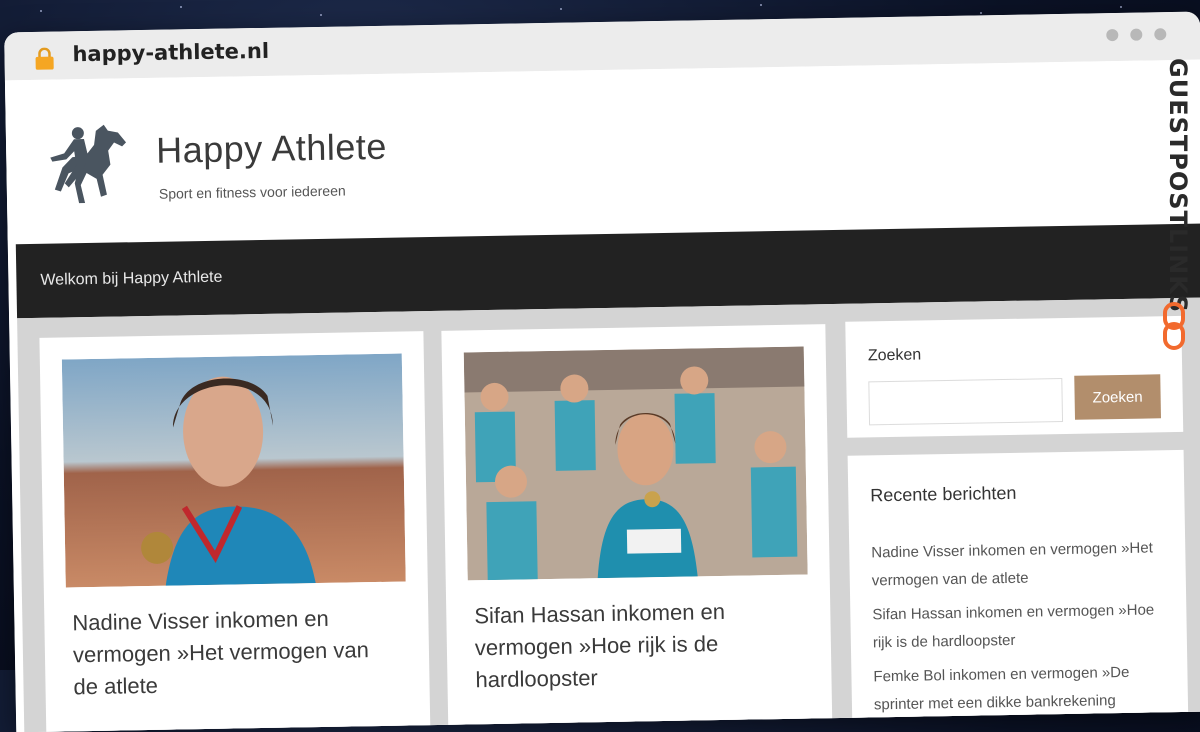 This screenshot has width=1200, height=732. What do you see at coordinates (894, 355) in the screenshot?
I see `search-label: Zoeken` at bounding box center [894, 355].